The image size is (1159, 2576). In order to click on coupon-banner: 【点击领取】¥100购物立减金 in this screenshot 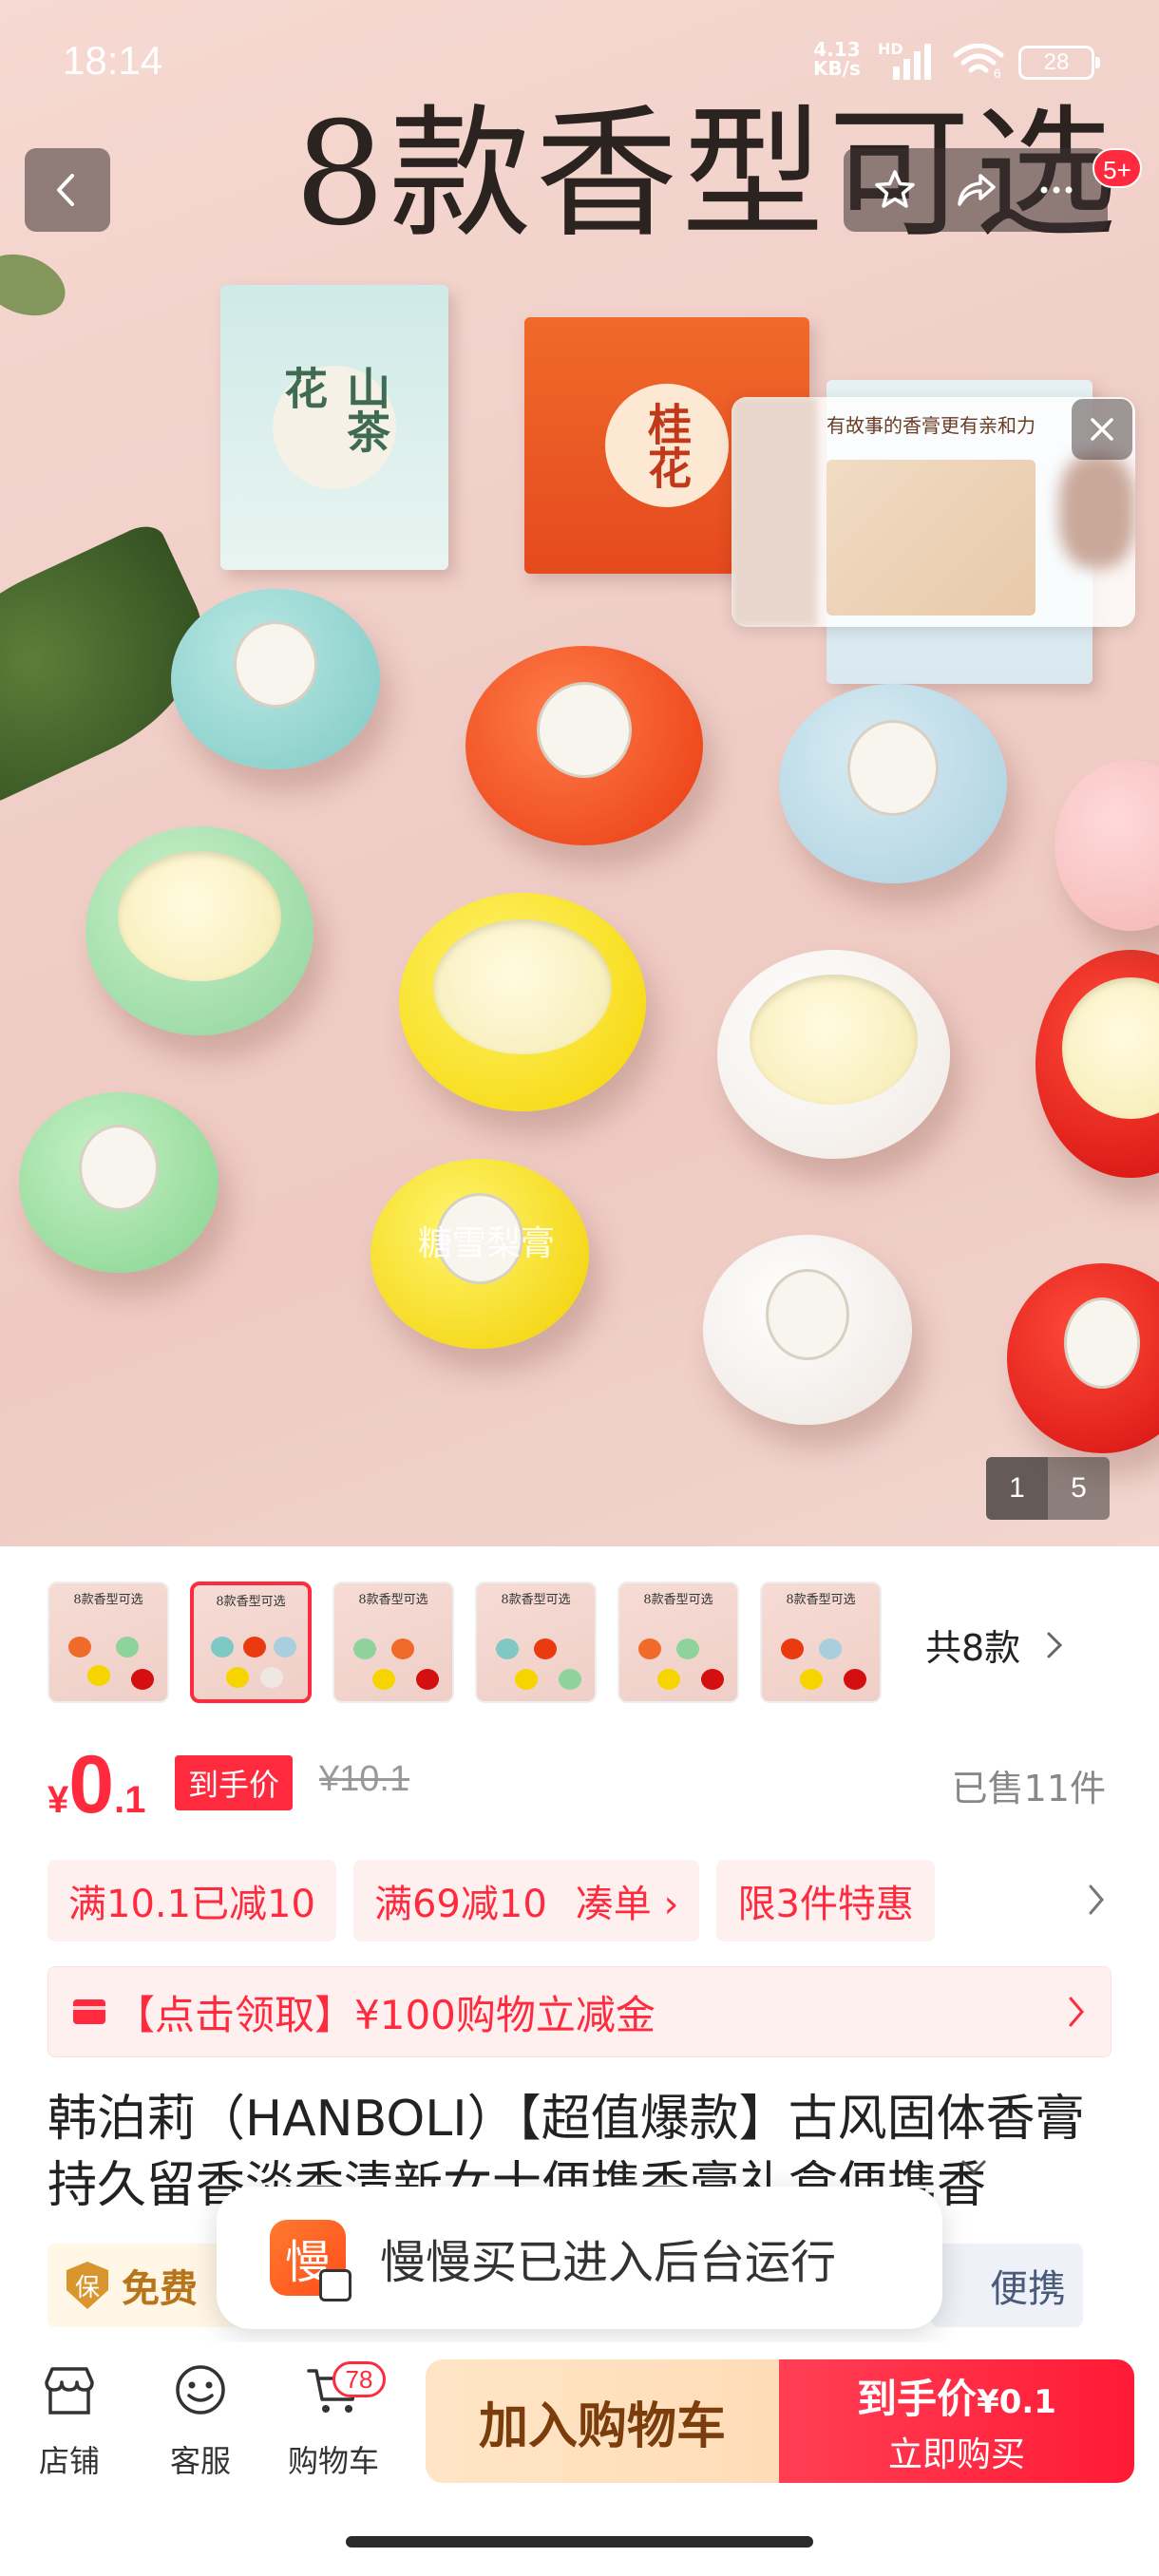, I will do `click(580, 2012)`.